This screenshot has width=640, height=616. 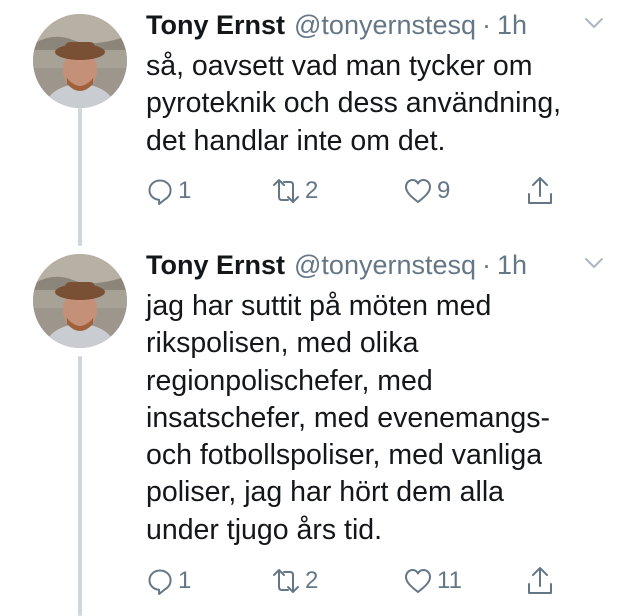 What do you see at coordinates (381, 191) in the screenshot?
I see `tweet-actions: 1 2 9` at bounding box center [381, 191].